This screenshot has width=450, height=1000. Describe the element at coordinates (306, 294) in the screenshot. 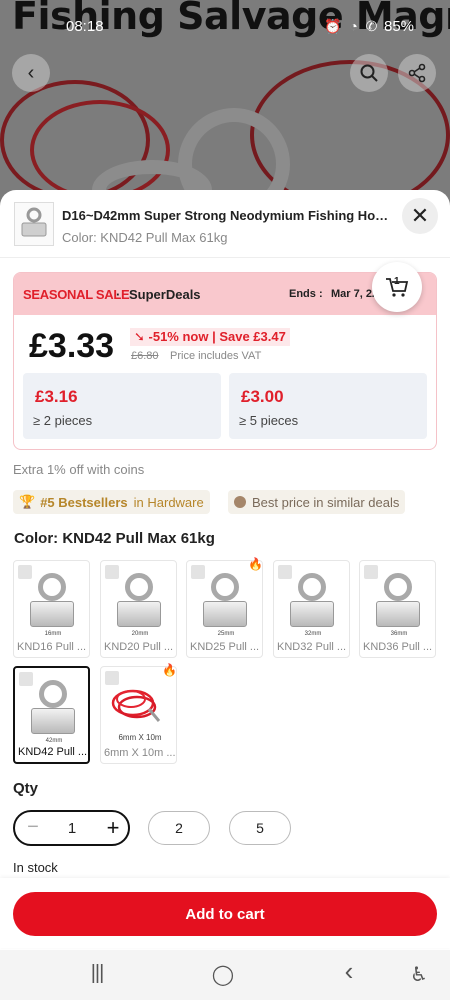

I see `ends-label: Ends :` at that location.